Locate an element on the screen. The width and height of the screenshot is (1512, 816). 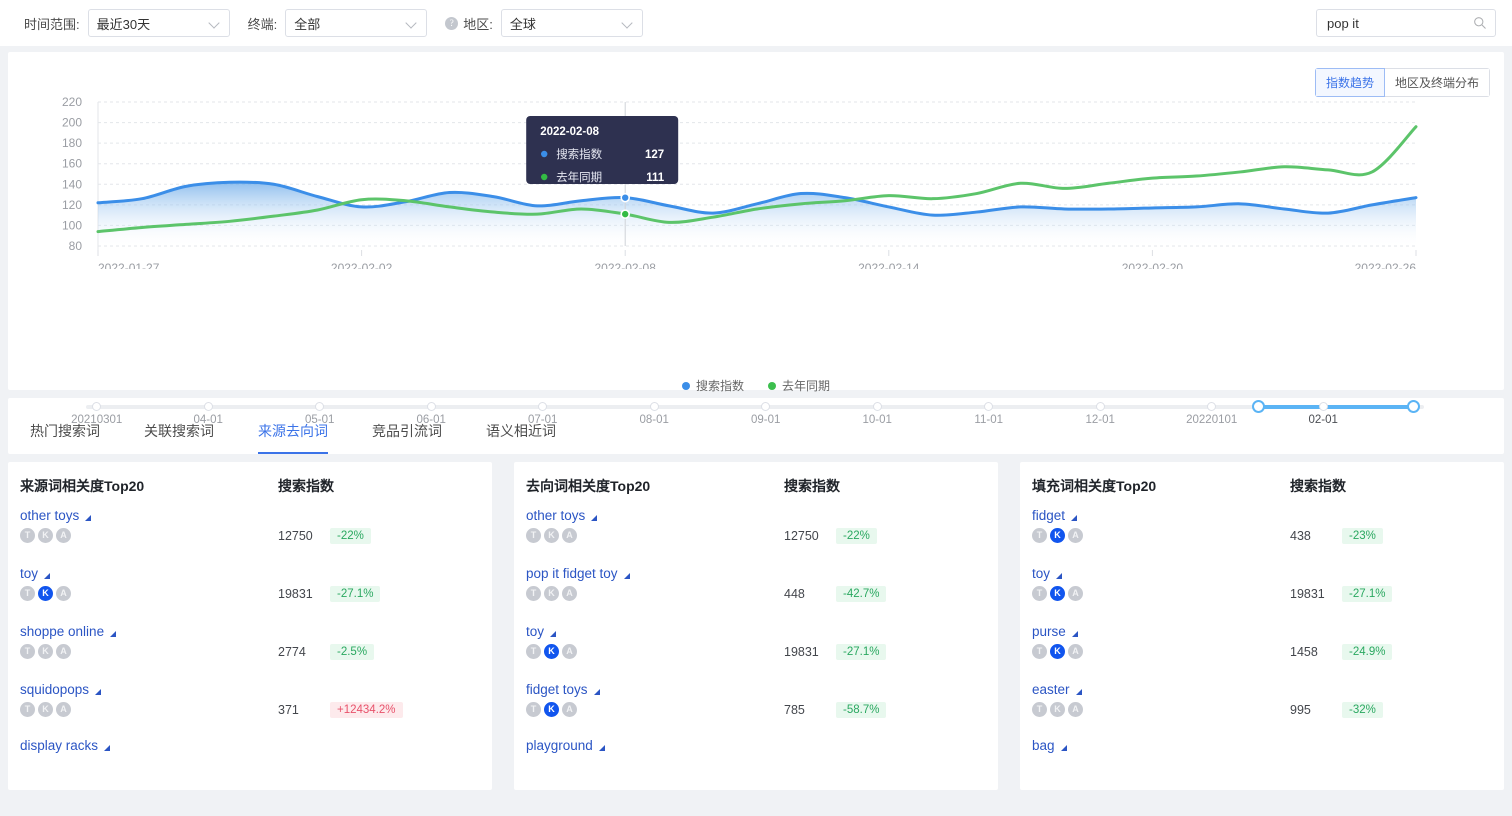
search-icon is located at coordinates (1480, 23).